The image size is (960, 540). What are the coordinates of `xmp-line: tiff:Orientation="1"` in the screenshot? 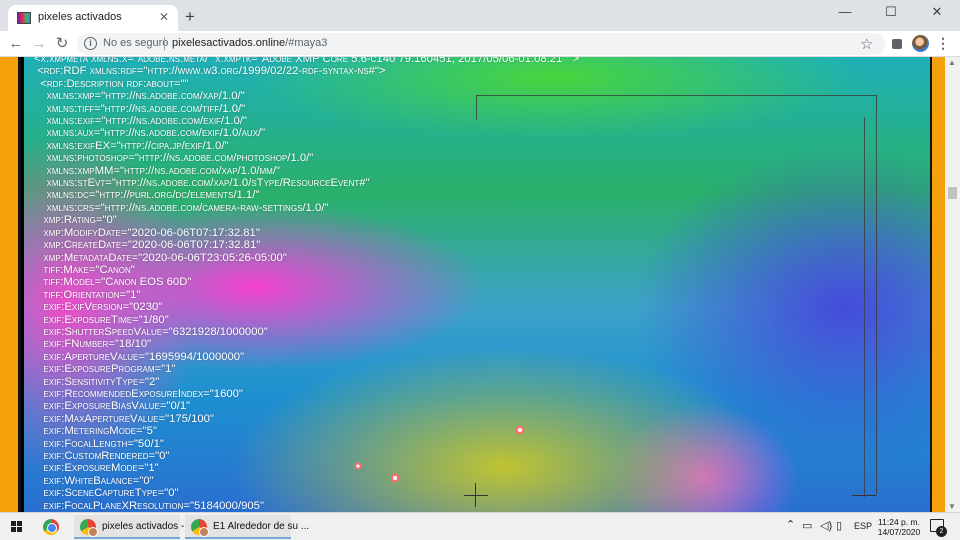 It's located at (87, 294).